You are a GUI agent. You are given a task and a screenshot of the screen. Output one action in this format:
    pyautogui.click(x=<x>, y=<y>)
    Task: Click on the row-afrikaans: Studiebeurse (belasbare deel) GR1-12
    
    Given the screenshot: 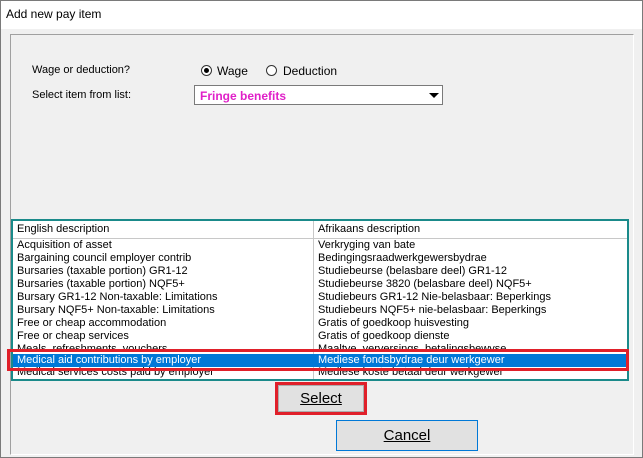 What is the action you would take?
    pyautogui.click(x=412, y=271)
    